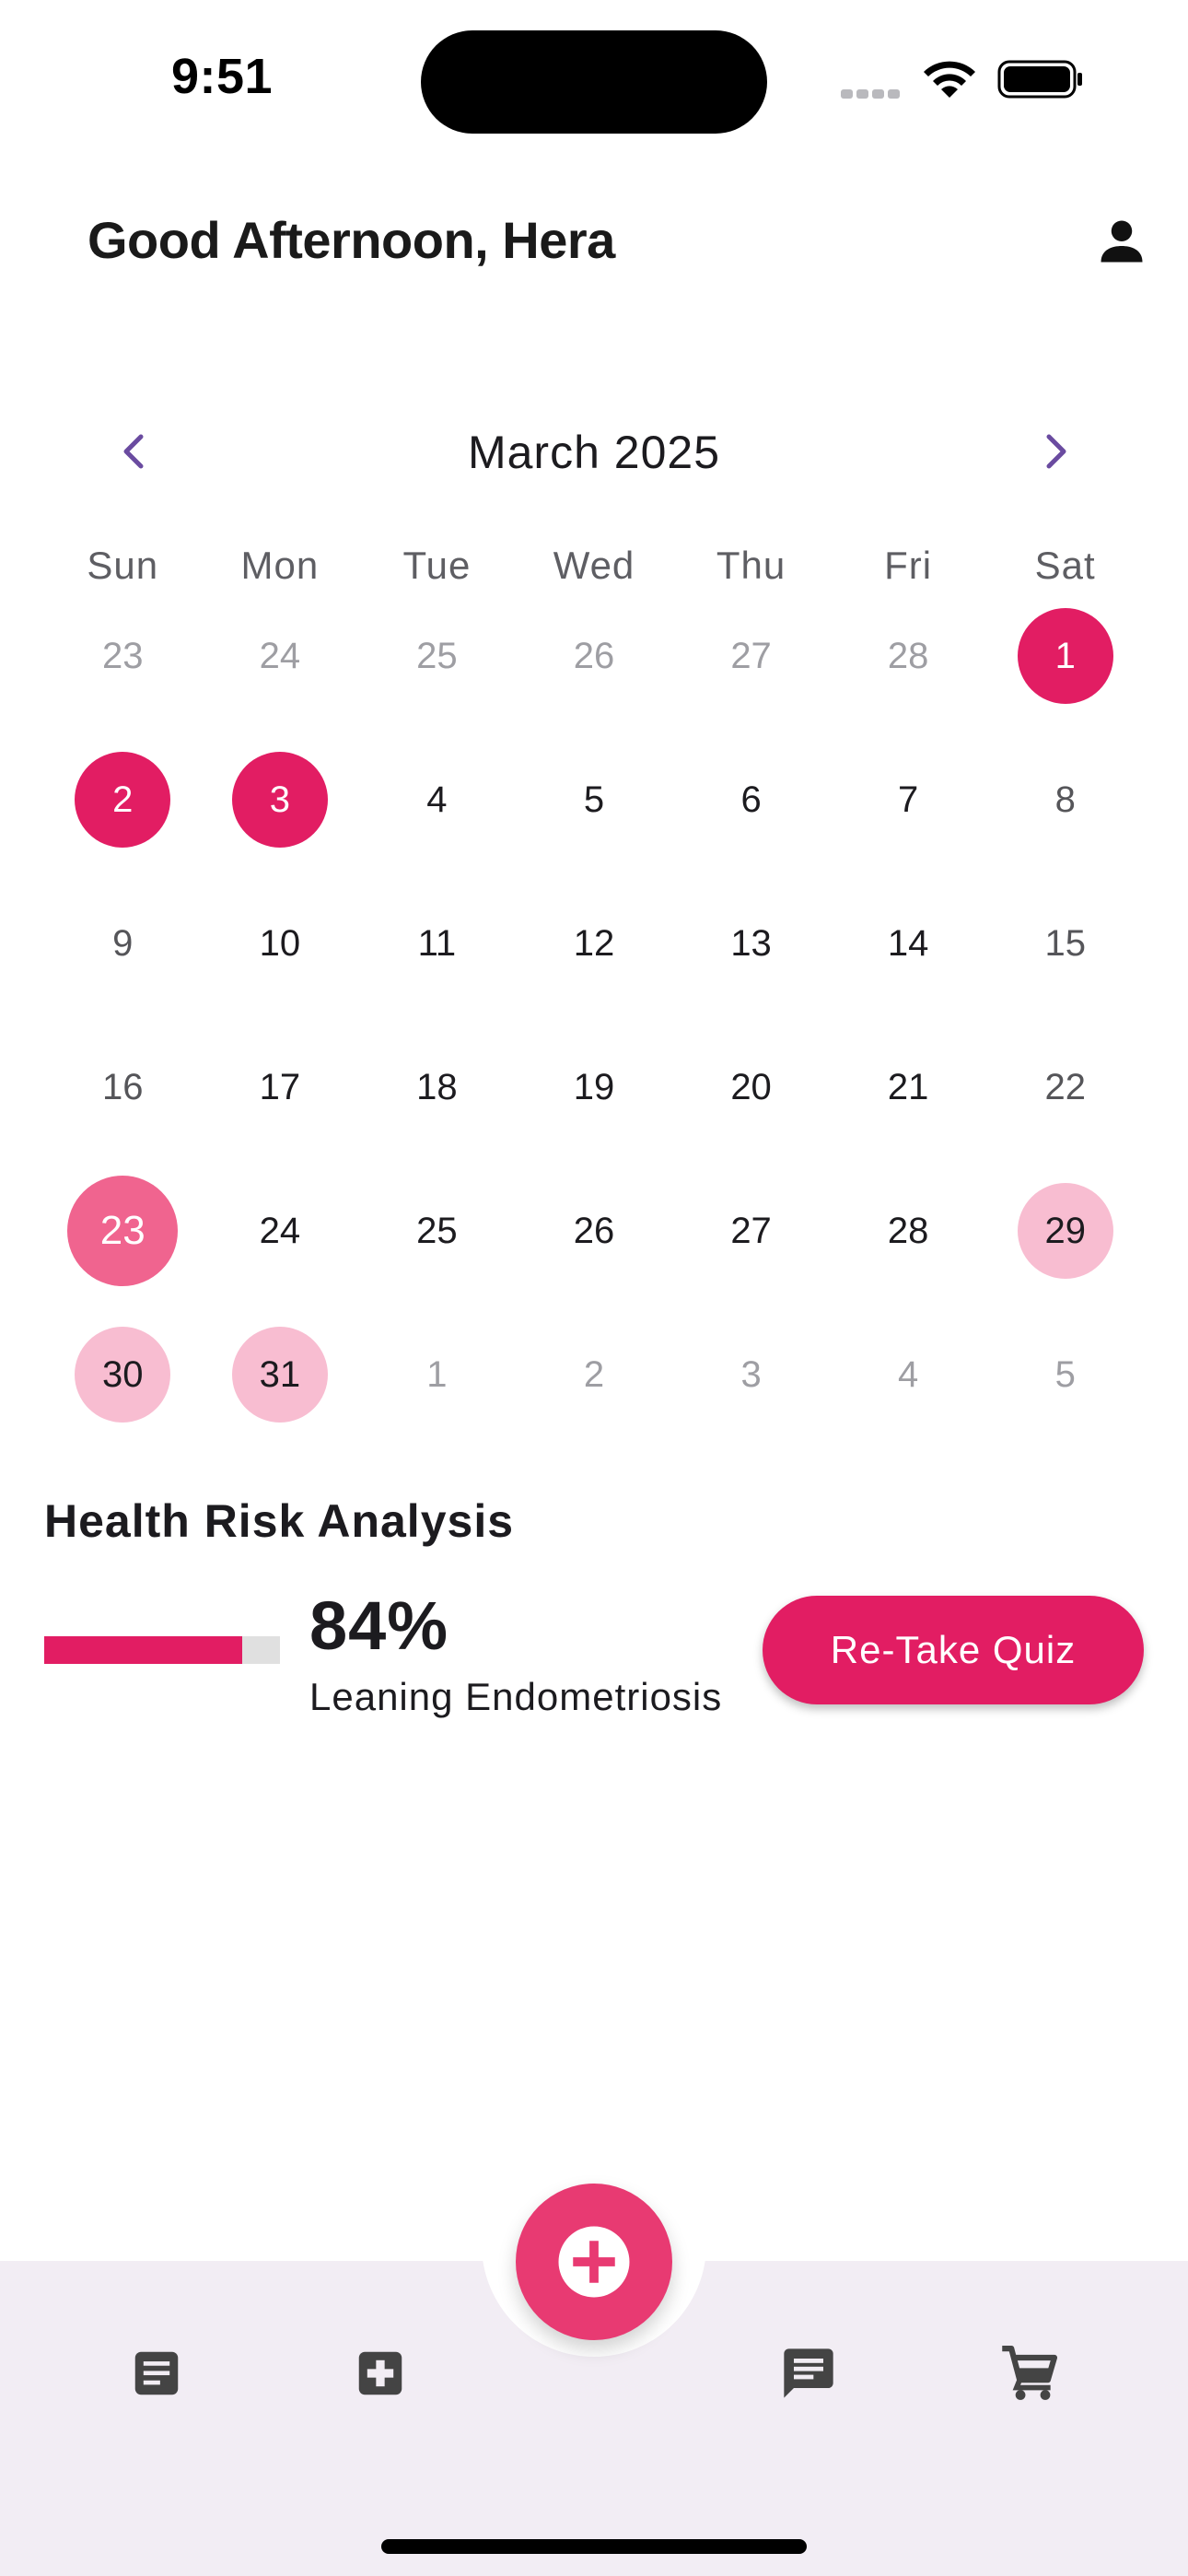  I want to click on calendar-month-title: March 2025, so click(594, 452).